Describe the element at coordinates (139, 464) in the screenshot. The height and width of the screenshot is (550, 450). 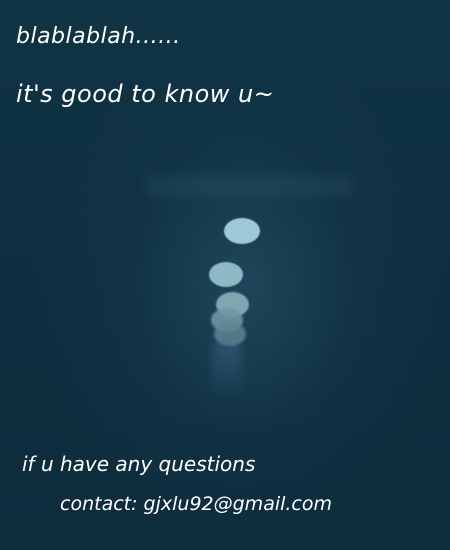
I see `questions-text: if u have any questions` at that location.